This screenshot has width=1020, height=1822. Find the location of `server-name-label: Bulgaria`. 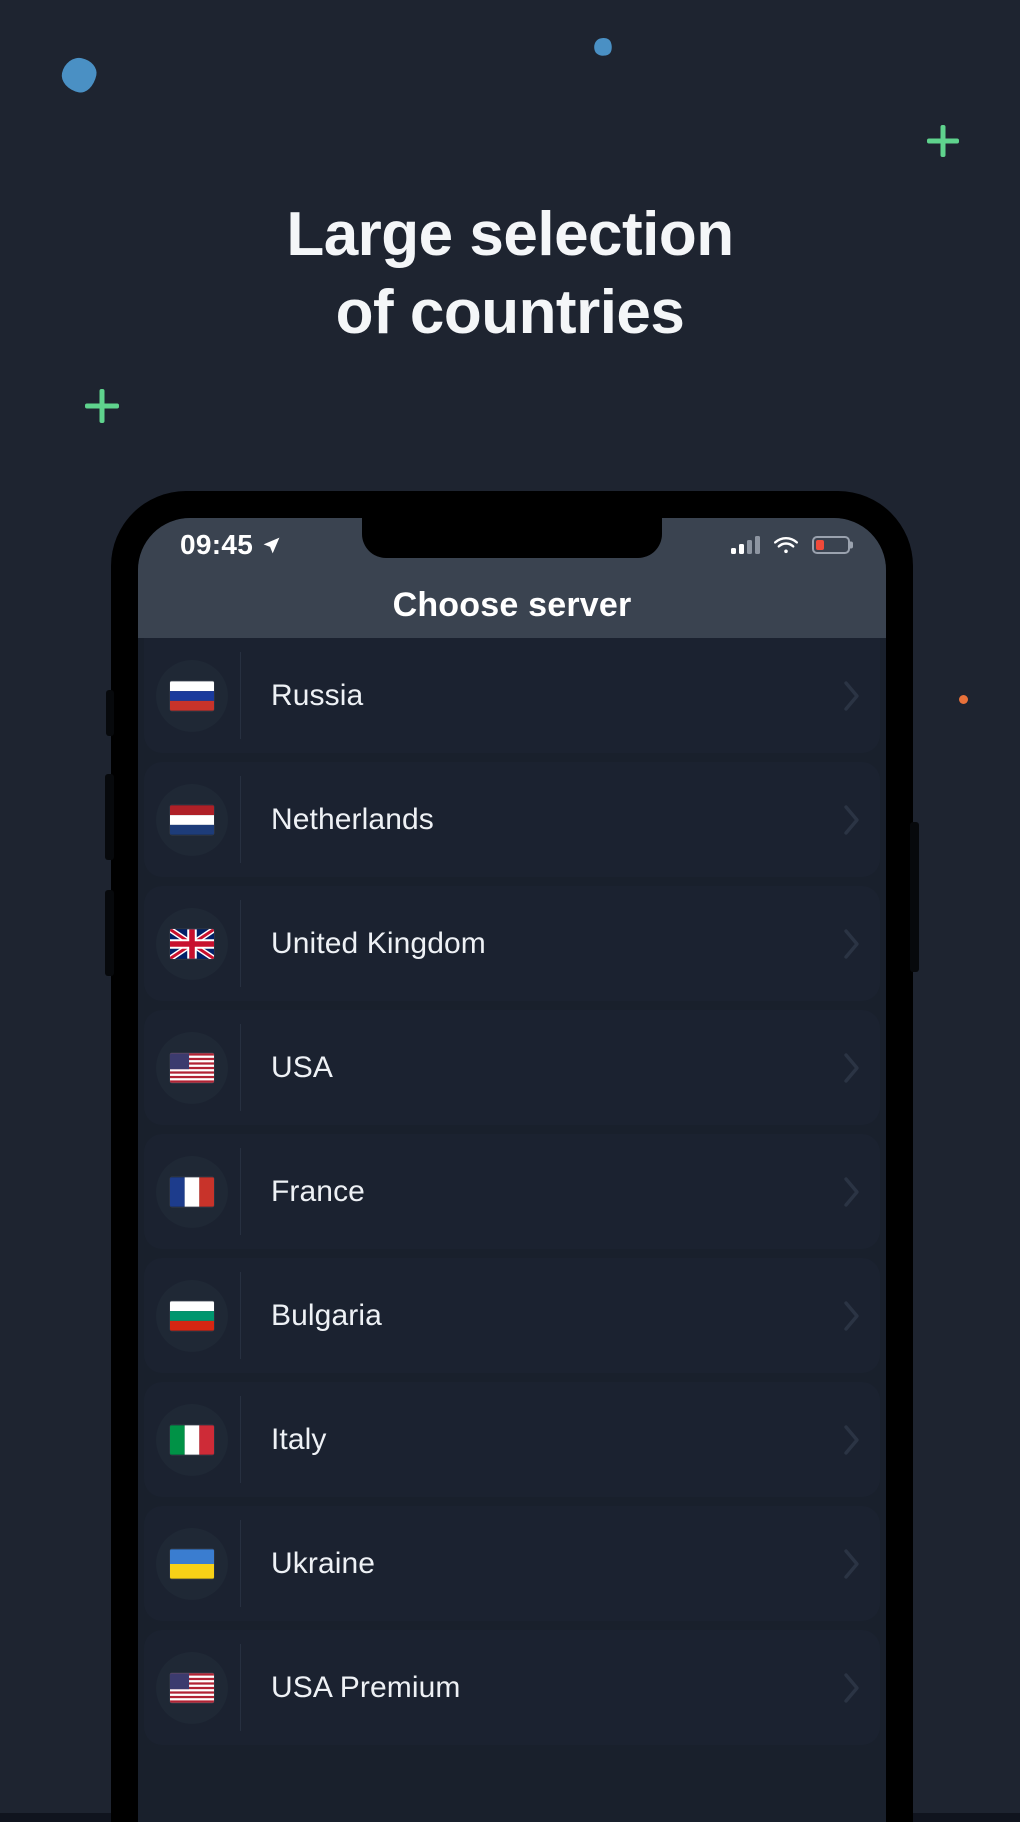

server-name-label: Bulgaria is located at coordinates (326, 1315).